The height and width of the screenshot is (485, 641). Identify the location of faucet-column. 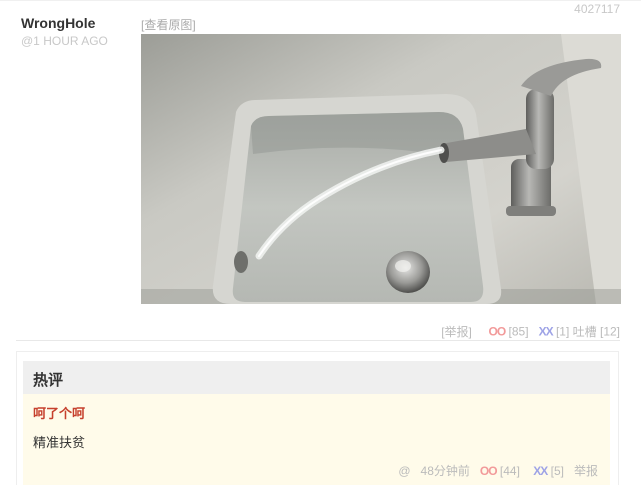
(540, 129).